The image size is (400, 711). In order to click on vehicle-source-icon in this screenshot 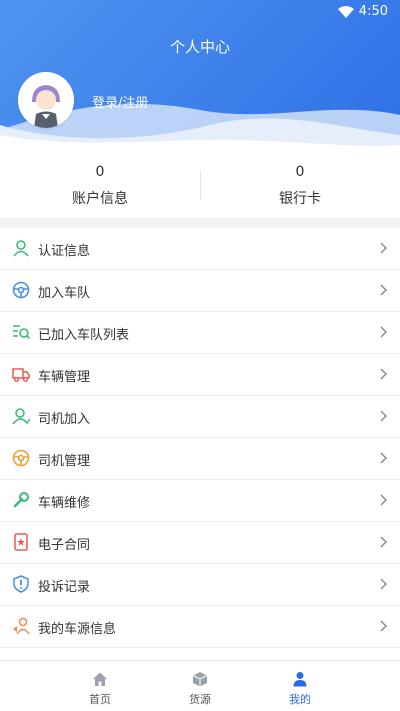, I will do `click(21, 626)`.